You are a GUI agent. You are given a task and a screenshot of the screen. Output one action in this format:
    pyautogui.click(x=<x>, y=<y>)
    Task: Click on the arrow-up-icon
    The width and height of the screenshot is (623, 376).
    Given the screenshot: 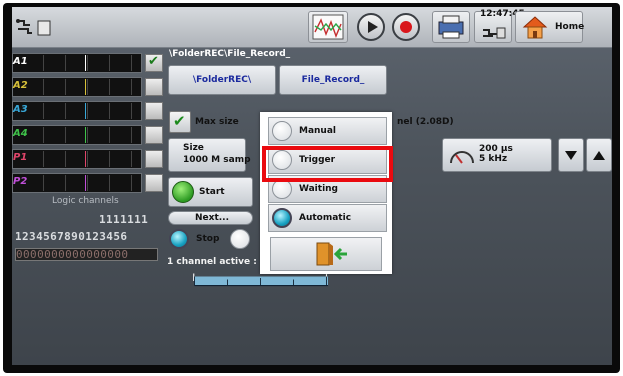 What is the action you would take?
    pyautogui.click(x=599, y=155)
    